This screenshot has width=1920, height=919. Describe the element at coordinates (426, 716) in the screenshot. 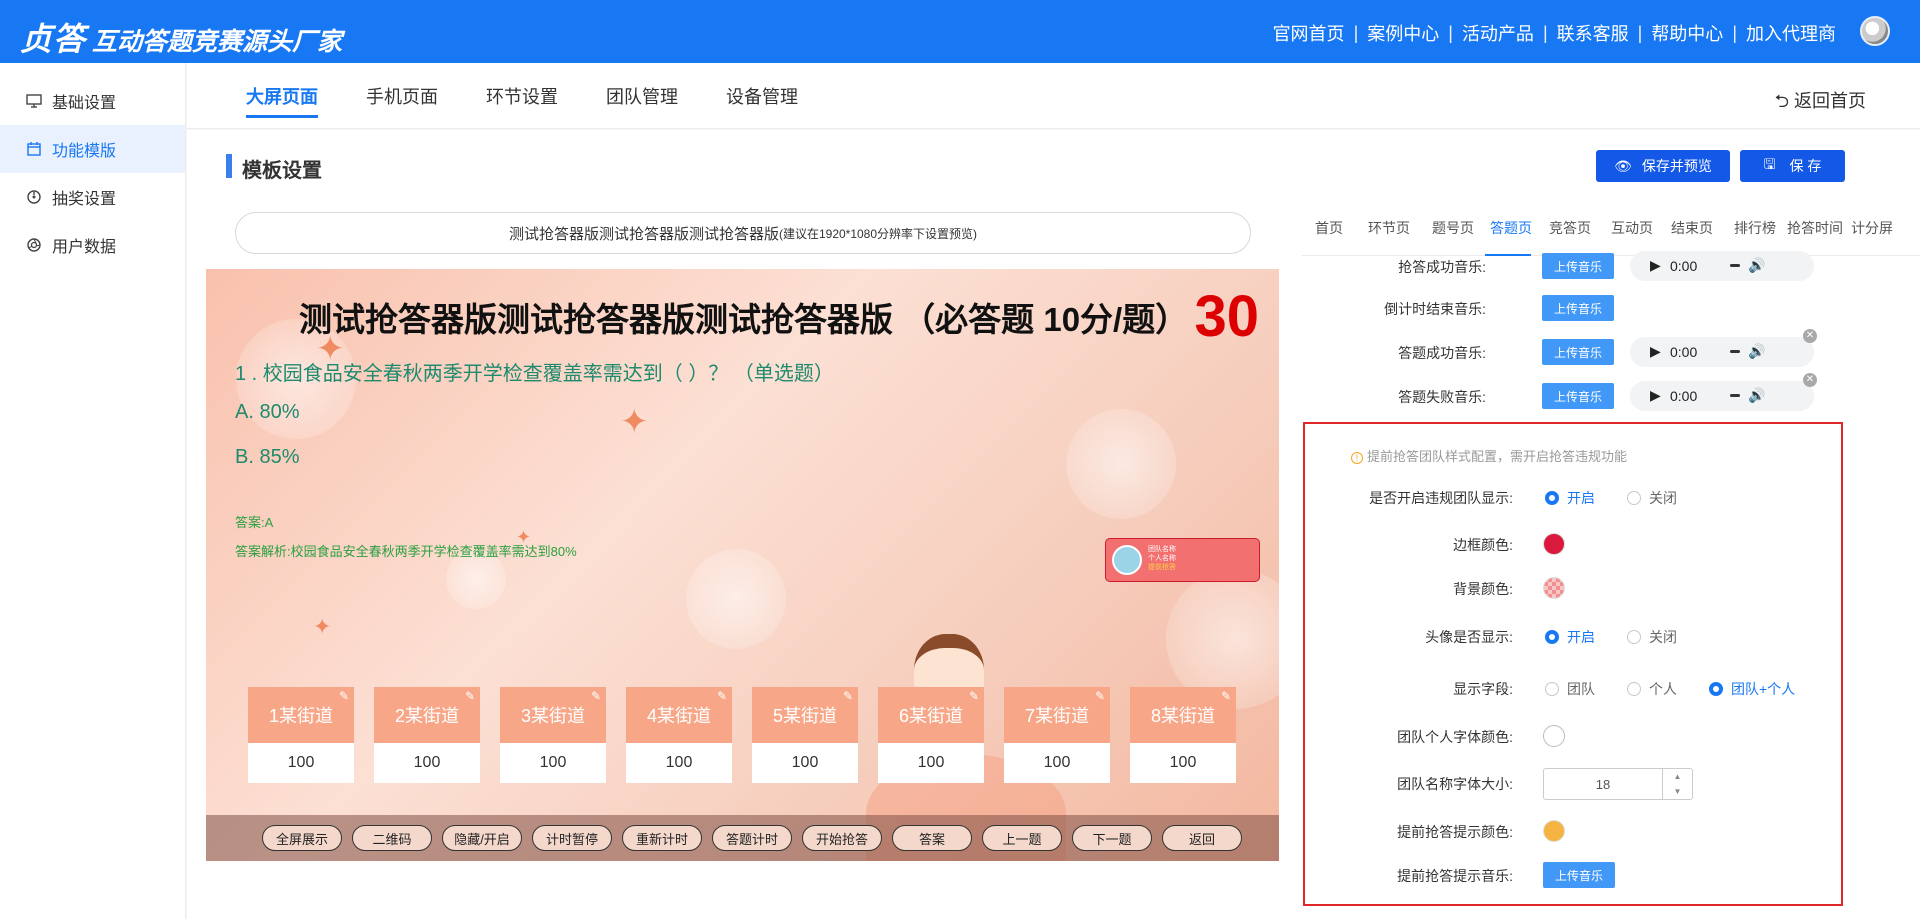

I see `team-name: 2某街道` at that location.